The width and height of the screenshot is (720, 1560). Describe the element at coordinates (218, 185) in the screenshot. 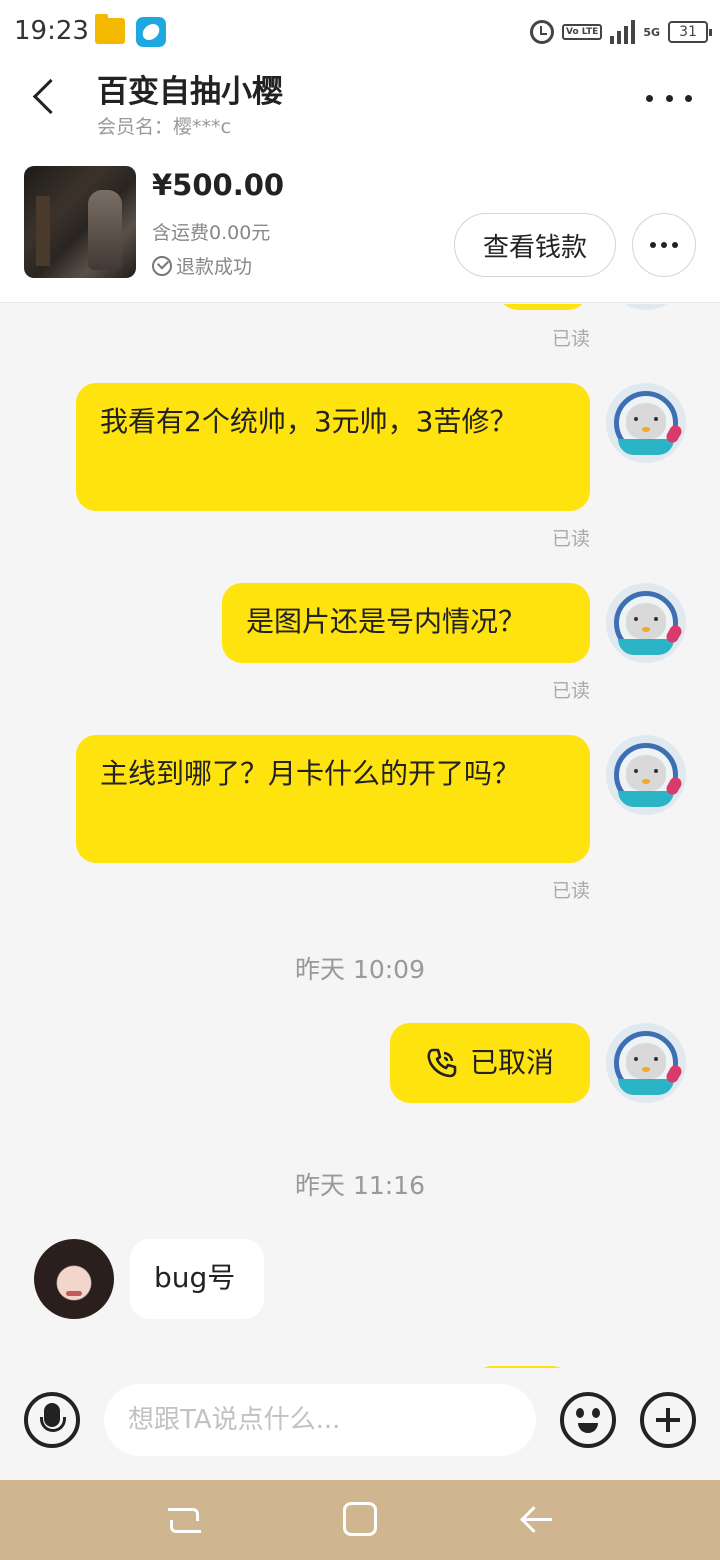

I see `order-price: ¥500.00` at that location.